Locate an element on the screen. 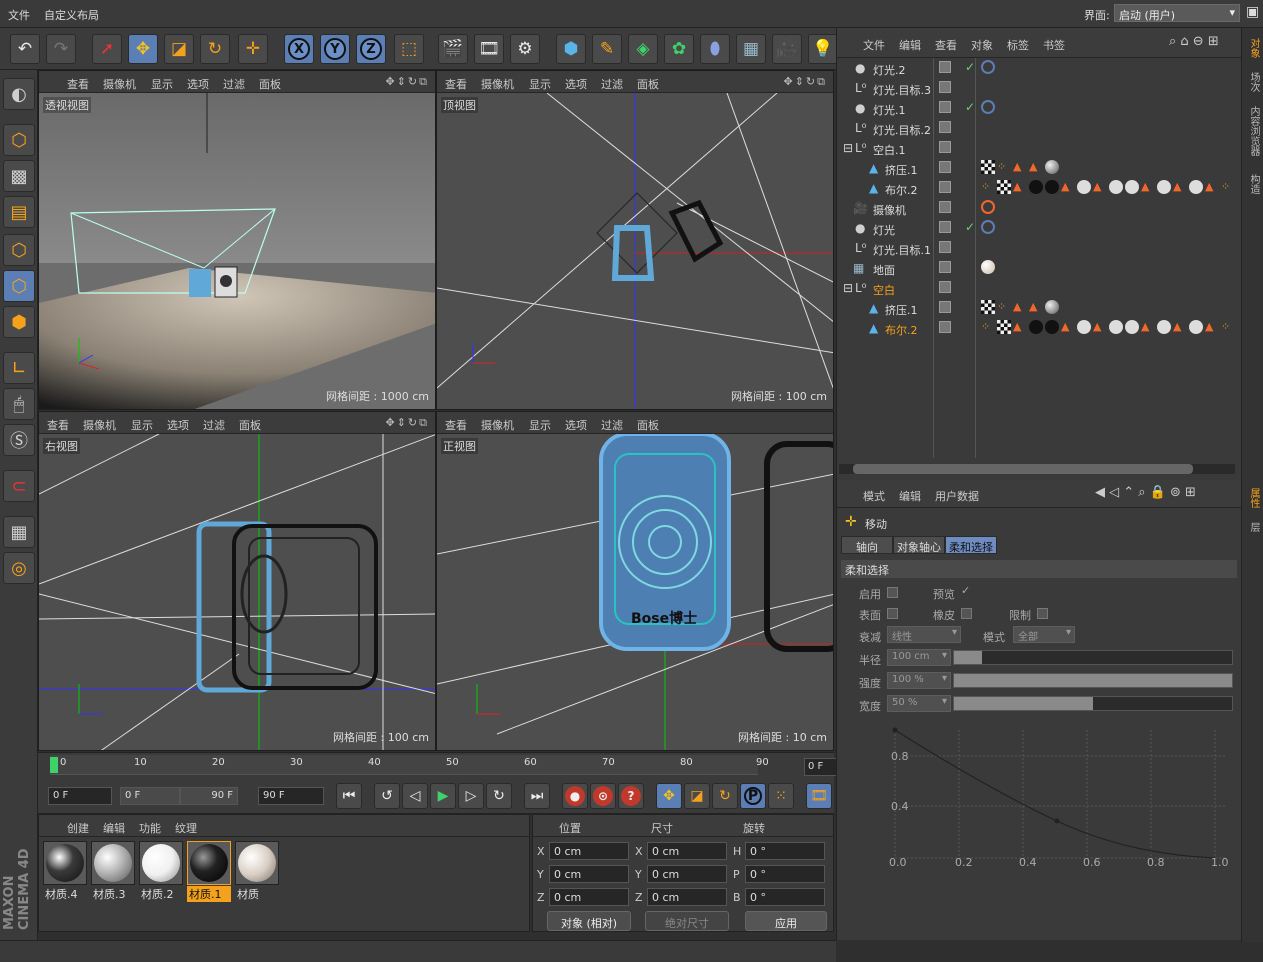 The width and height of the screenshot is (1263, 962). radius-slider is located at coordinates (1093, 657).